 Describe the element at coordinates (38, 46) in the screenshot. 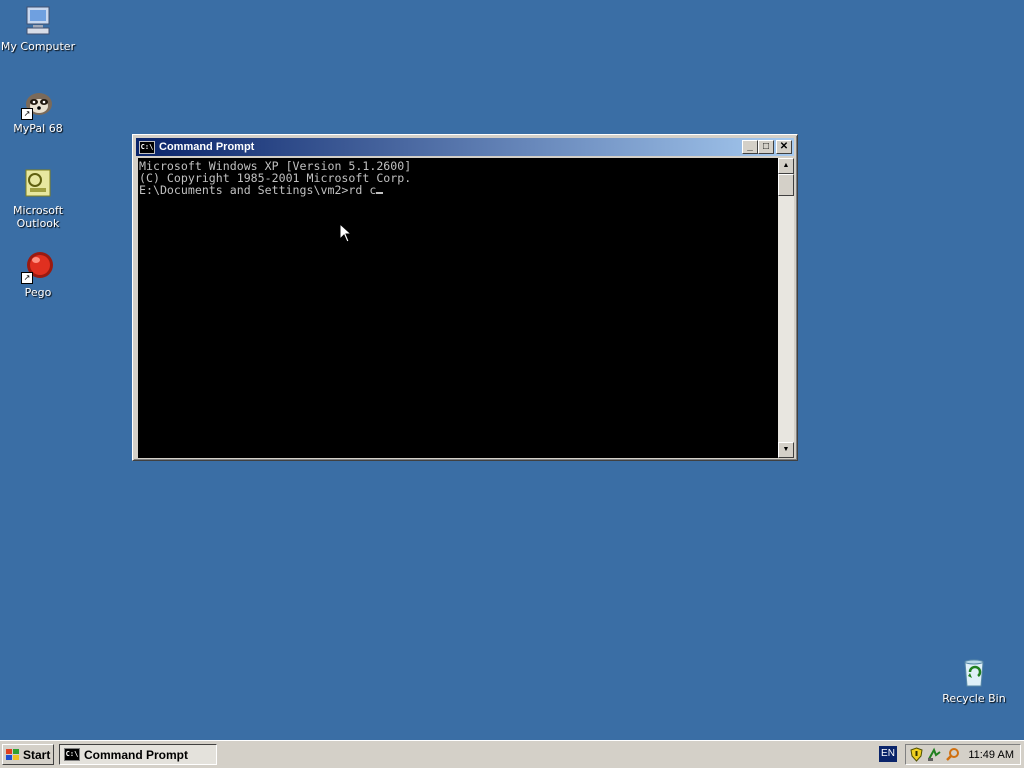

I see `desktop-icon-label: My Computer` at that location.